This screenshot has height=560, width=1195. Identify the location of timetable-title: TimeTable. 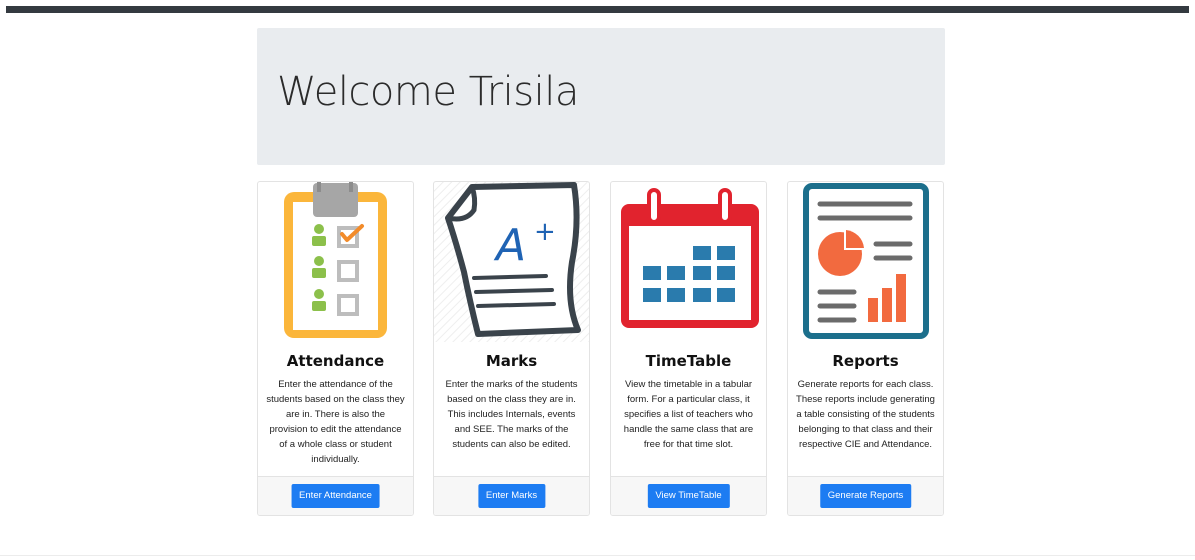
(688, 361).